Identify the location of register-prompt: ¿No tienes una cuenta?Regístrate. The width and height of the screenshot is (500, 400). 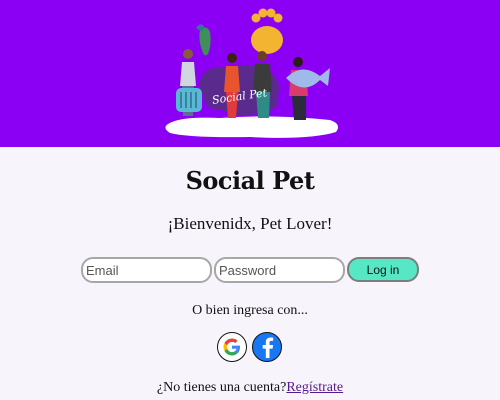
(250, 388).